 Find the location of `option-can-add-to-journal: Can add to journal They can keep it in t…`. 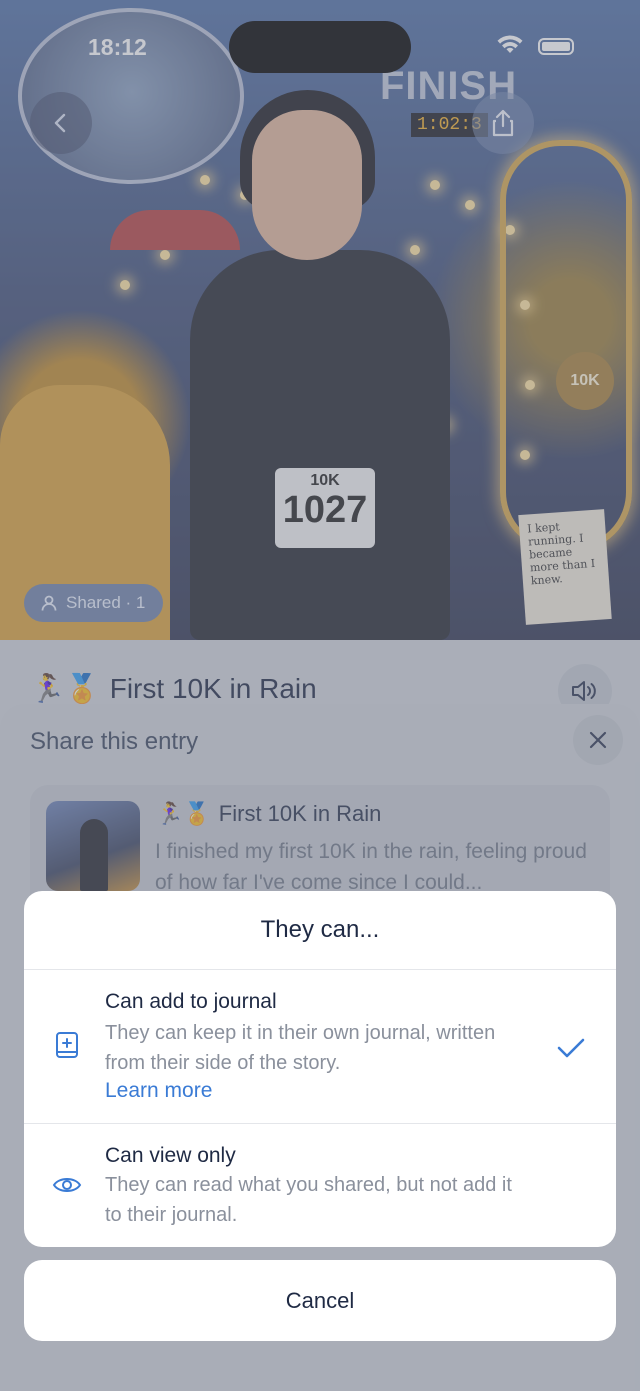

option-can-add-to-journal: Can add to journal They can keep it in t… is located at coordinates (320, 1047).